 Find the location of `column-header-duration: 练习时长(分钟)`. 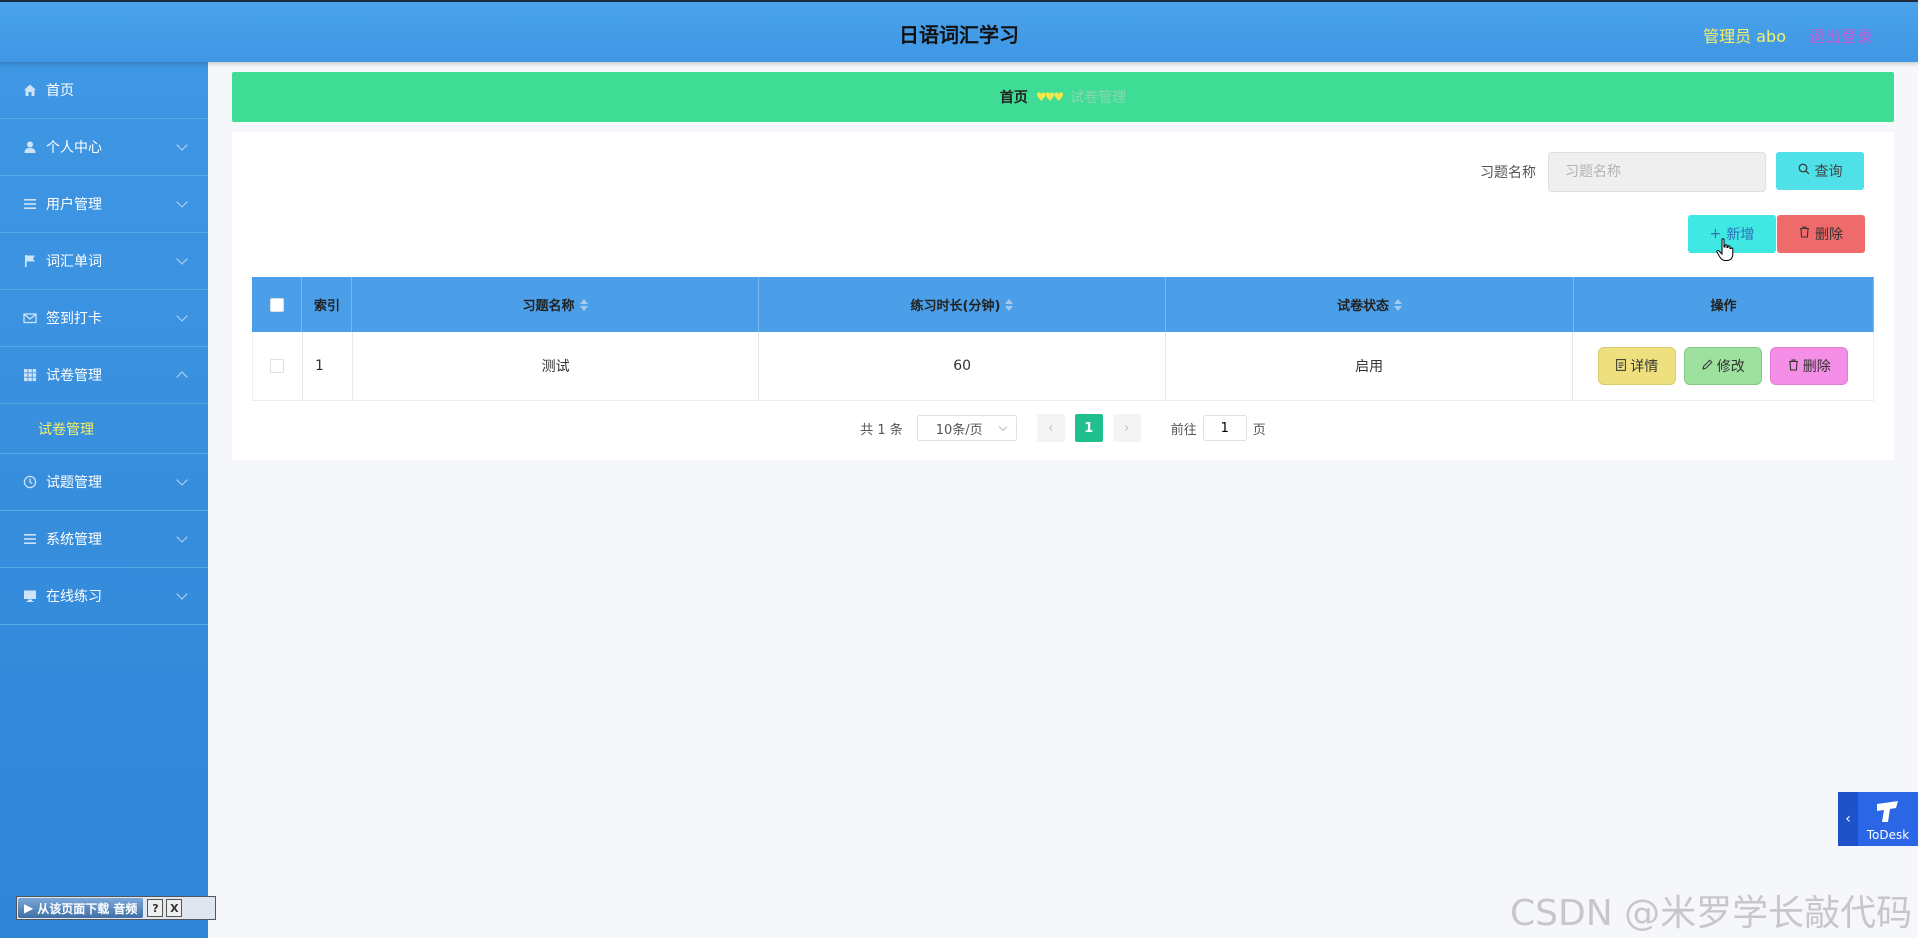

column-header-duration: 练习时长(分钟) is located at coordinates (962, 304).